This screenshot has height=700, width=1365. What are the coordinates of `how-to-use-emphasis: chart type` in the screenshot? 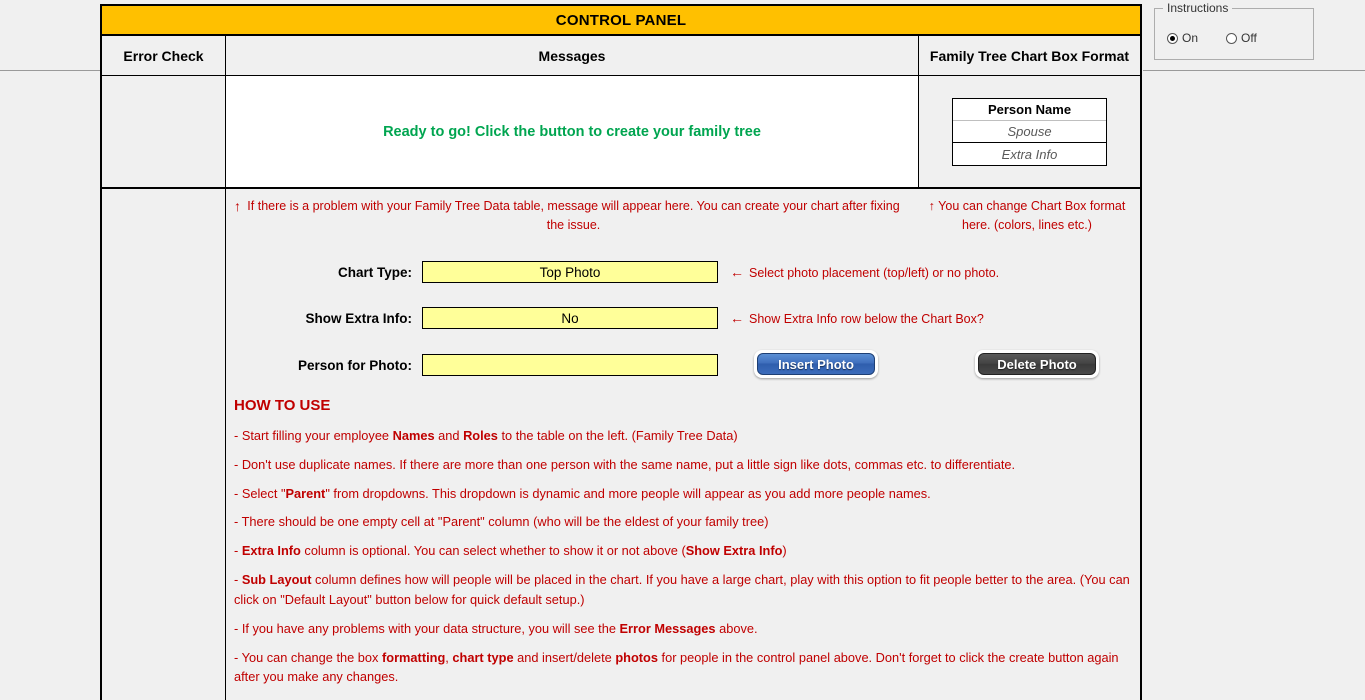 It's located at (483, 657).